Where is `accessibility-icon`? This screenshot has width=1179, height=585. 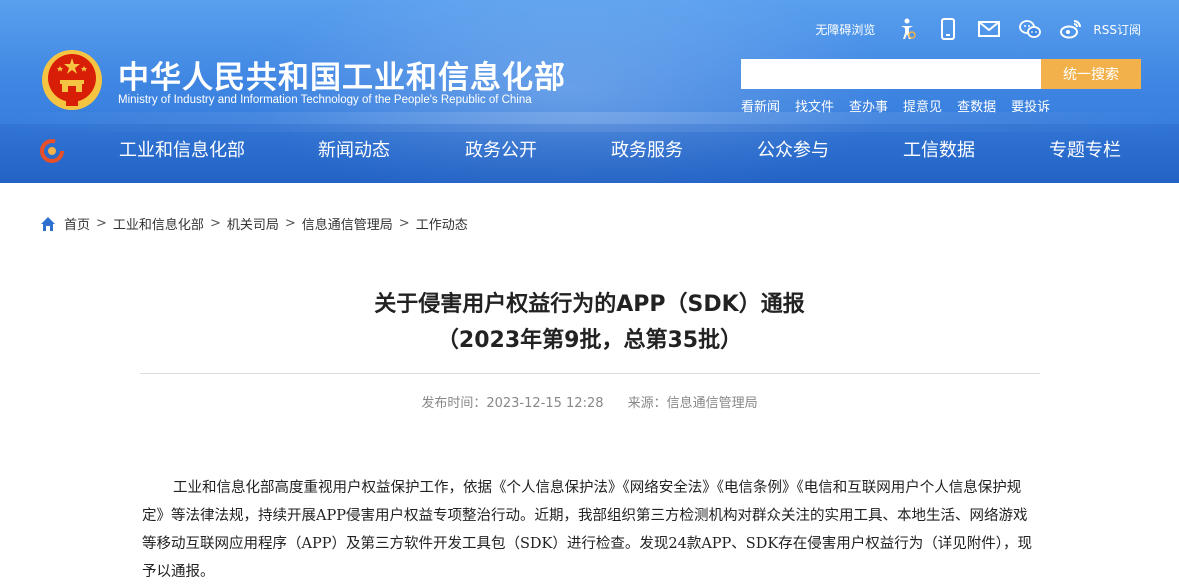
accessibility-icon is located at coordinates (907, 29).